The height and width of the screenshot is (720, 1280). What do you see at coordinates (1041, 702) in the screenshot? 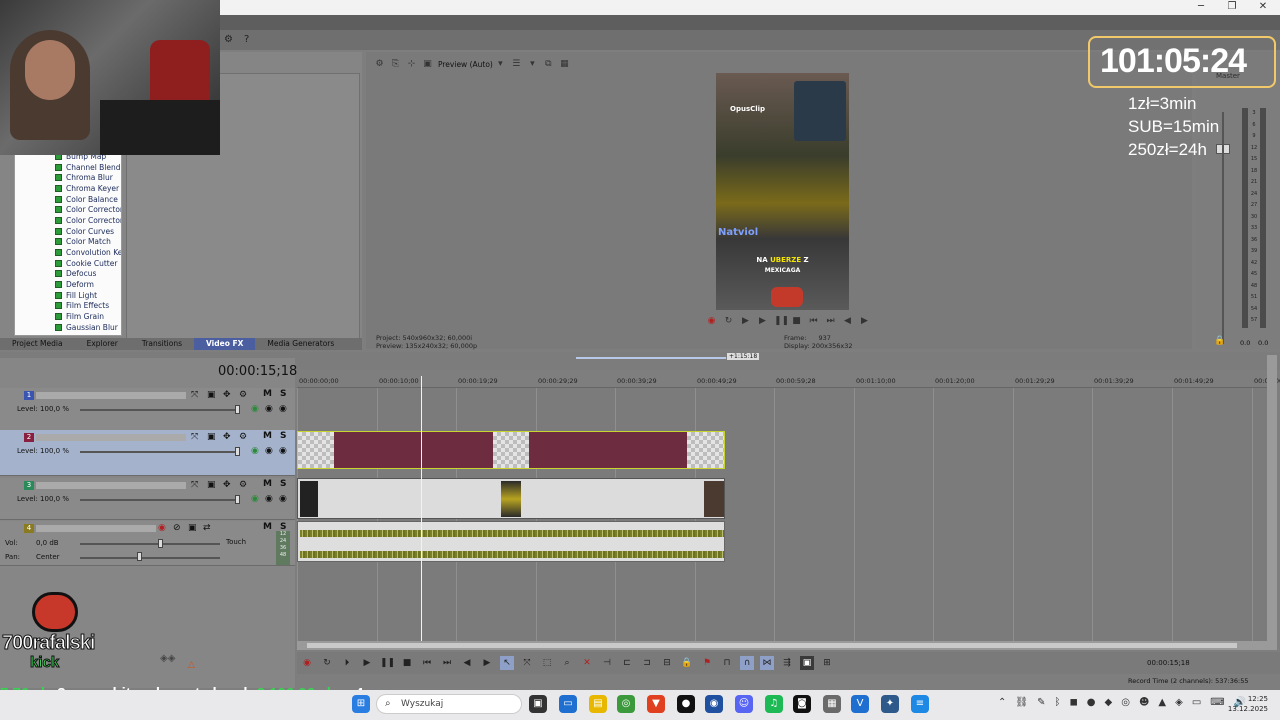
I see `pen-icon: ✎` at bounding box center [1041, 702].